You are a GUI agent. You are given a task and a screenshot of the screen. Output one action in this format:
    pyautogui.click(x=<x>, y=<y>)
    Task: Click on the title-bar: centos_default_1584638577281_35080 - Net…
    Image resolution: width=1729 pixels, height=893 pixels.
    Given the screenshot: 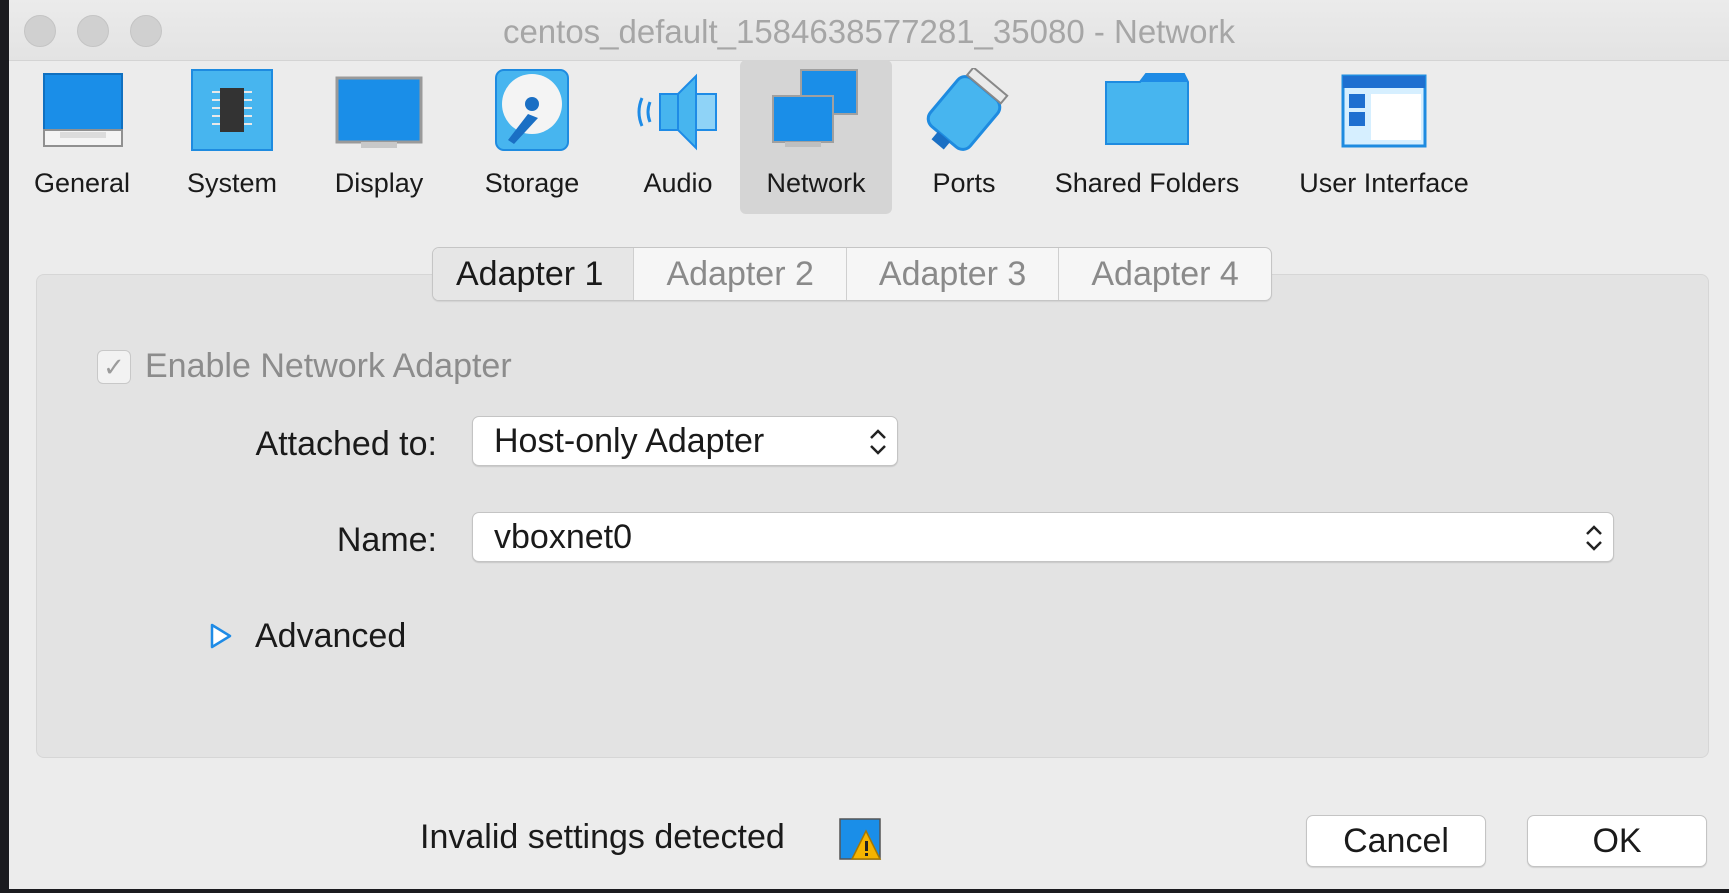 What is the action you would take?
    pyautogui.click(x=869, y=30)
    